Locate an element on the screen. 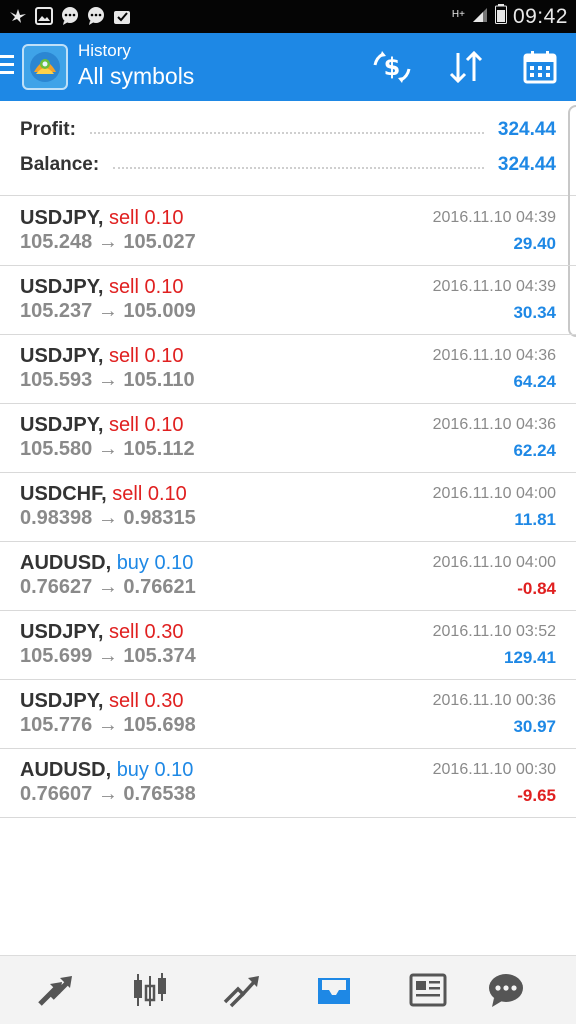 This screenshot has height=1024, width=576. news-icon is located at coordinates (428, 990).